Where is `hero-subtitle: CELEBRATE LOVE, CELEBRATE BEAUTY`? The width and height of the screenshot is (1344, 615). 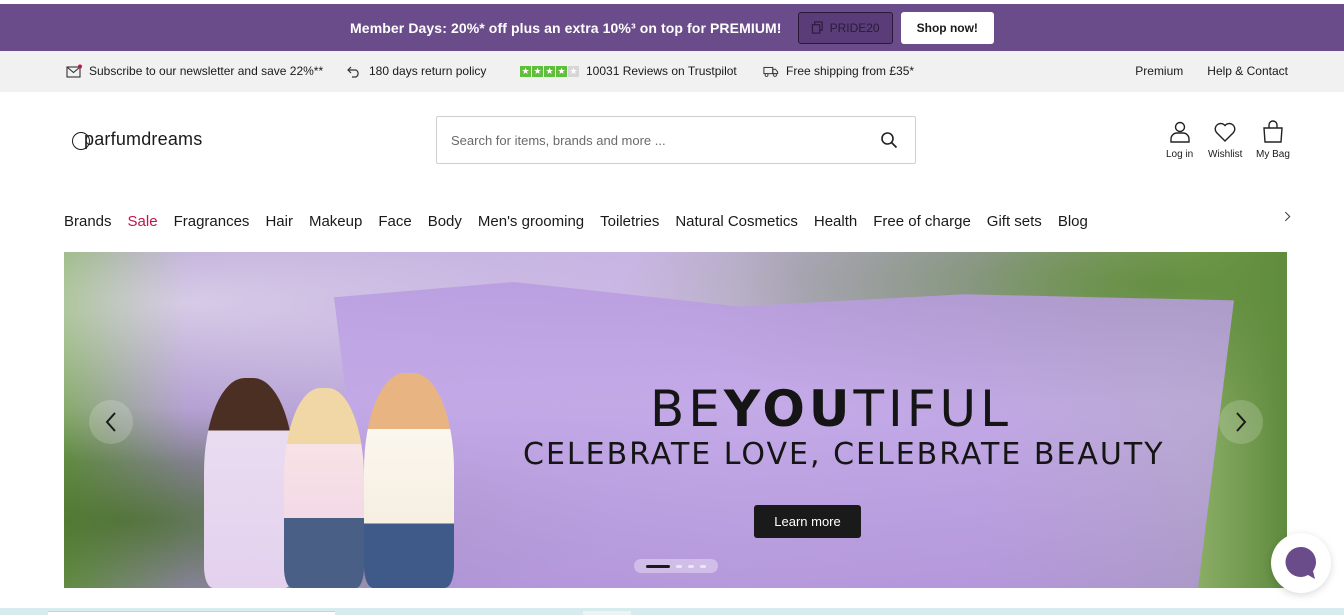 hero-subtitle: CELEBRATE LOVE, CELEBRATE BEAUTY is located at coordinates (844, 454).